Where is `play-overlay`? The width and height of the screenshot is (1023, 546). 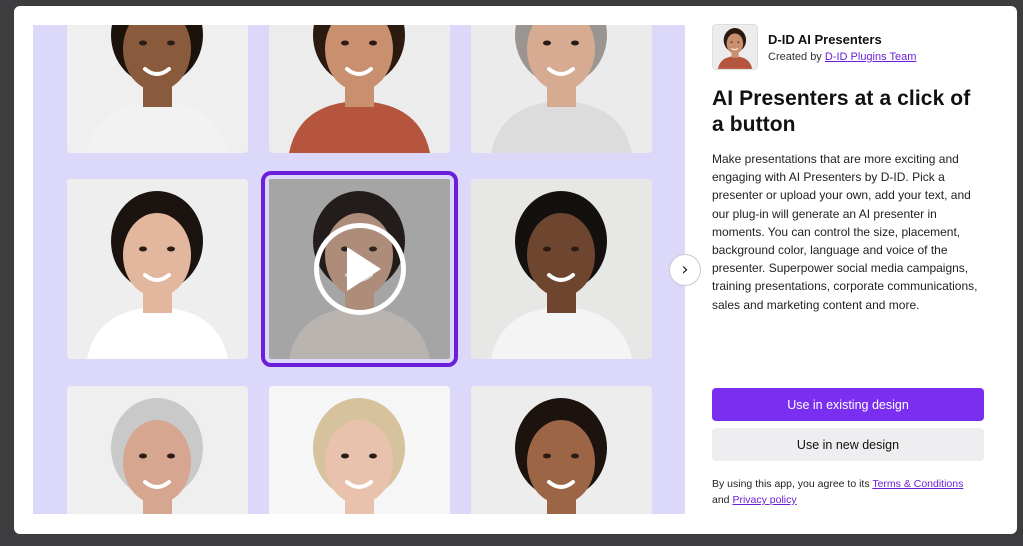 play-overlay is located at coordinates (359, 269).